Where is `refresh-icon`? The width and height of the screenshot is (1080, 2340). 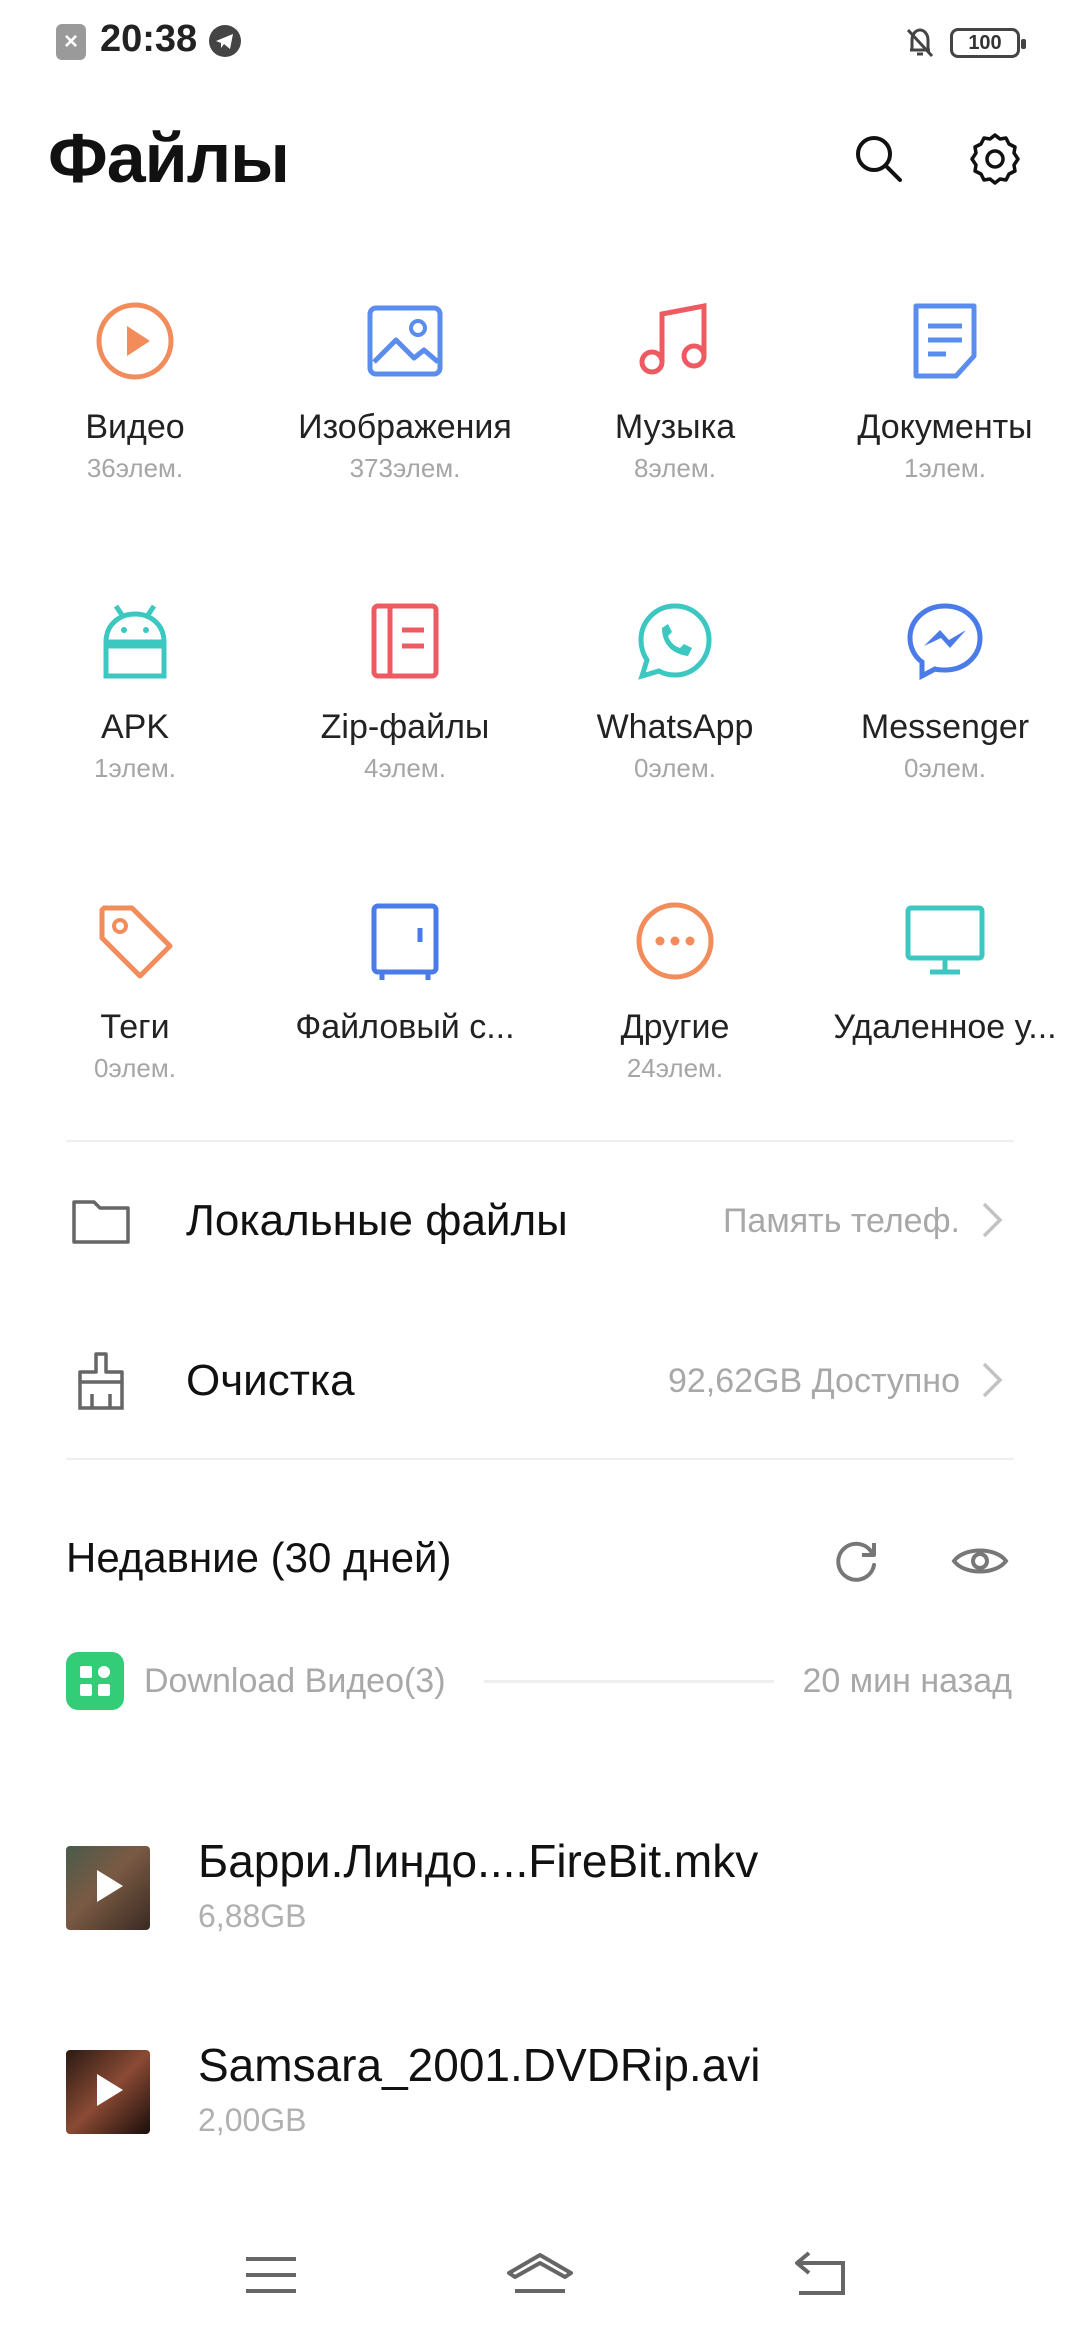
refresh-icon is located at coordinates (856, 1561).